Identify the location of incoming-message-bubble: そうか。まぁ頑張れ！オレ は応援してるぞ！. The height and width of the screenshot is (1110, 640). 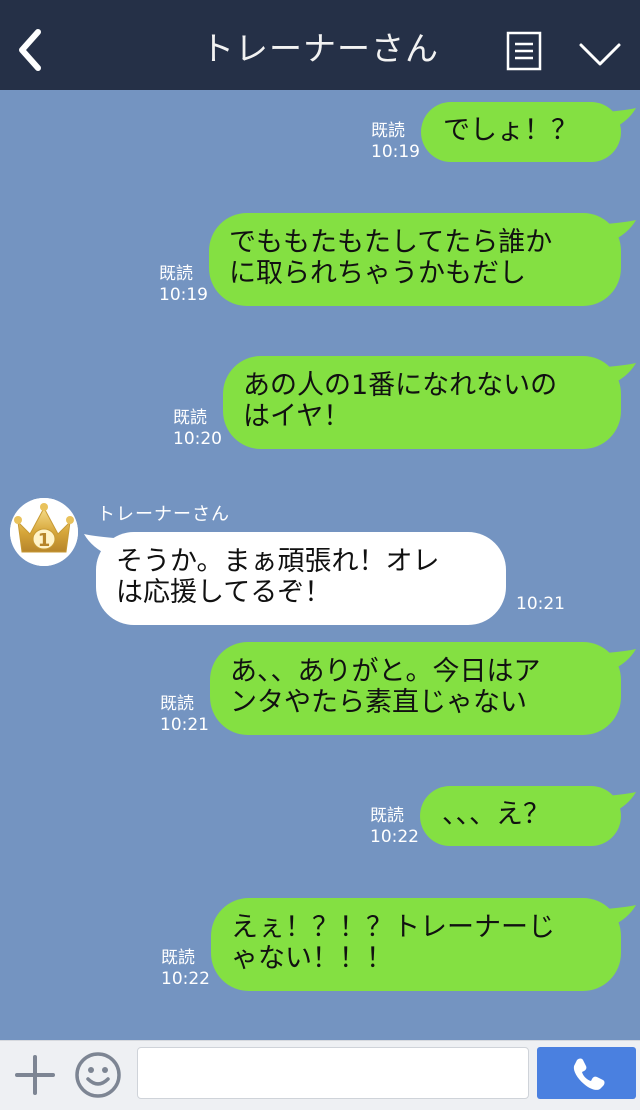
(301, 578).